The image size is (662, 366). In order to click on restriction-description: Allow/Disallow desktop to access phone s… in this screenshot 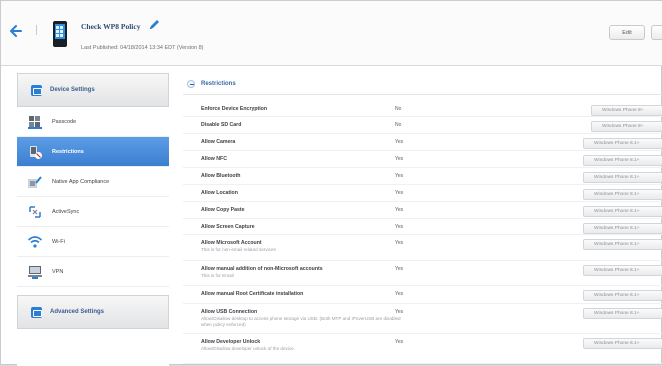, I will do `click(301, 321)`.